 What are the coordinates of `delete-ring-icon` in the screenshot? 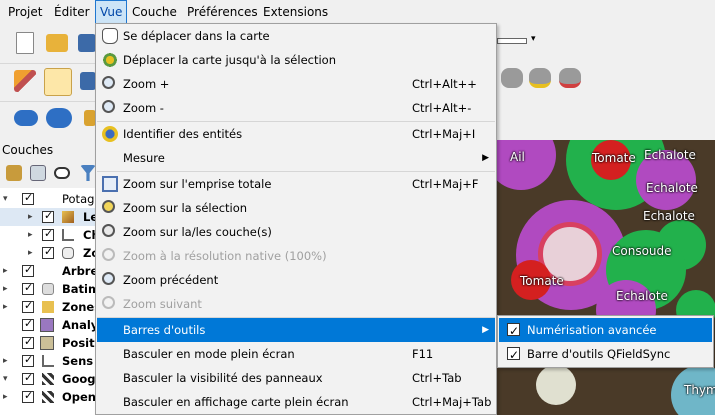 It's located at (570, 78).